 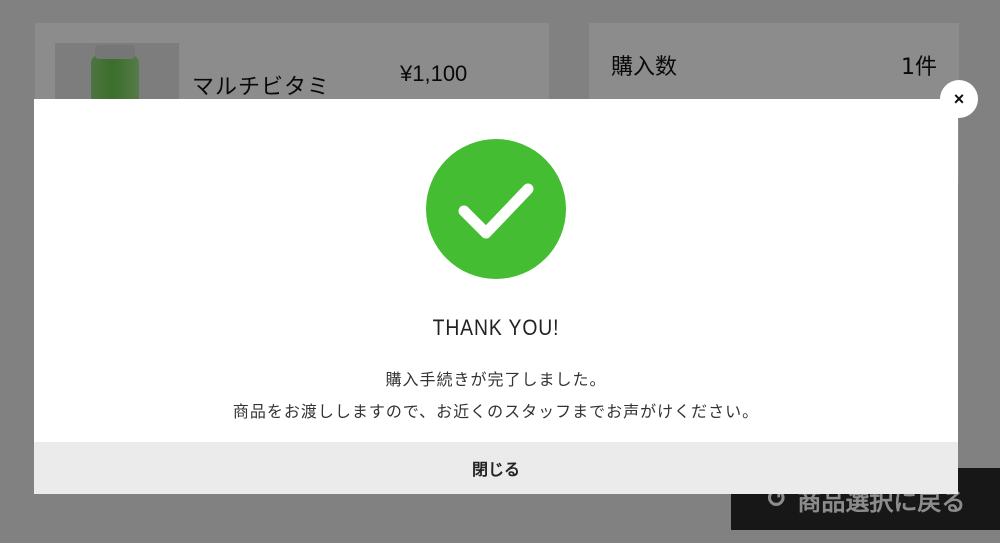 I want to click on close-dialog-button: 閉じる, so click(x=496, y=468).